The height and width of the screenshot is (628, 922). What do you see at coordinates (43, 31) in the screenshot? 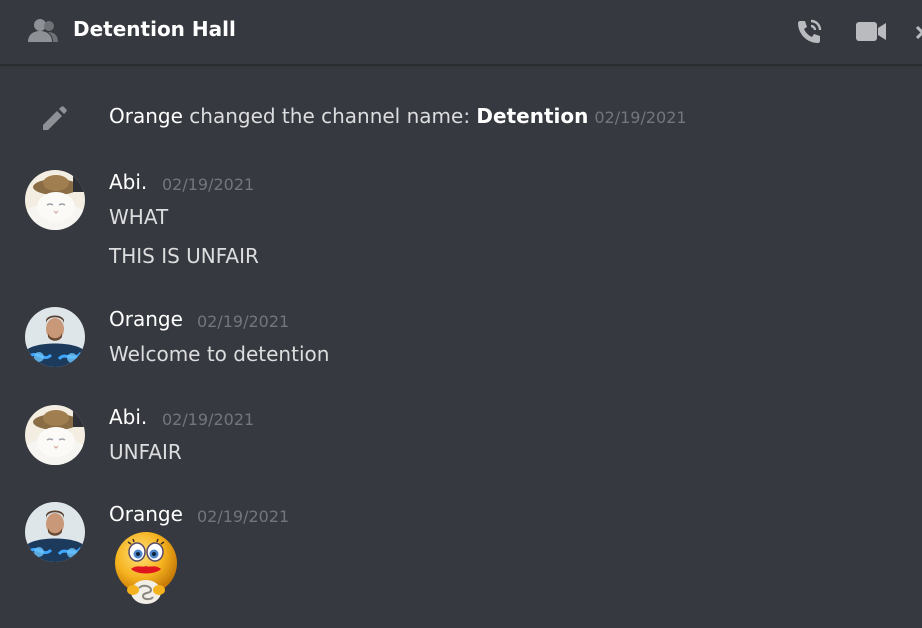
I see `group-icon` at bounding box center [43, 31].